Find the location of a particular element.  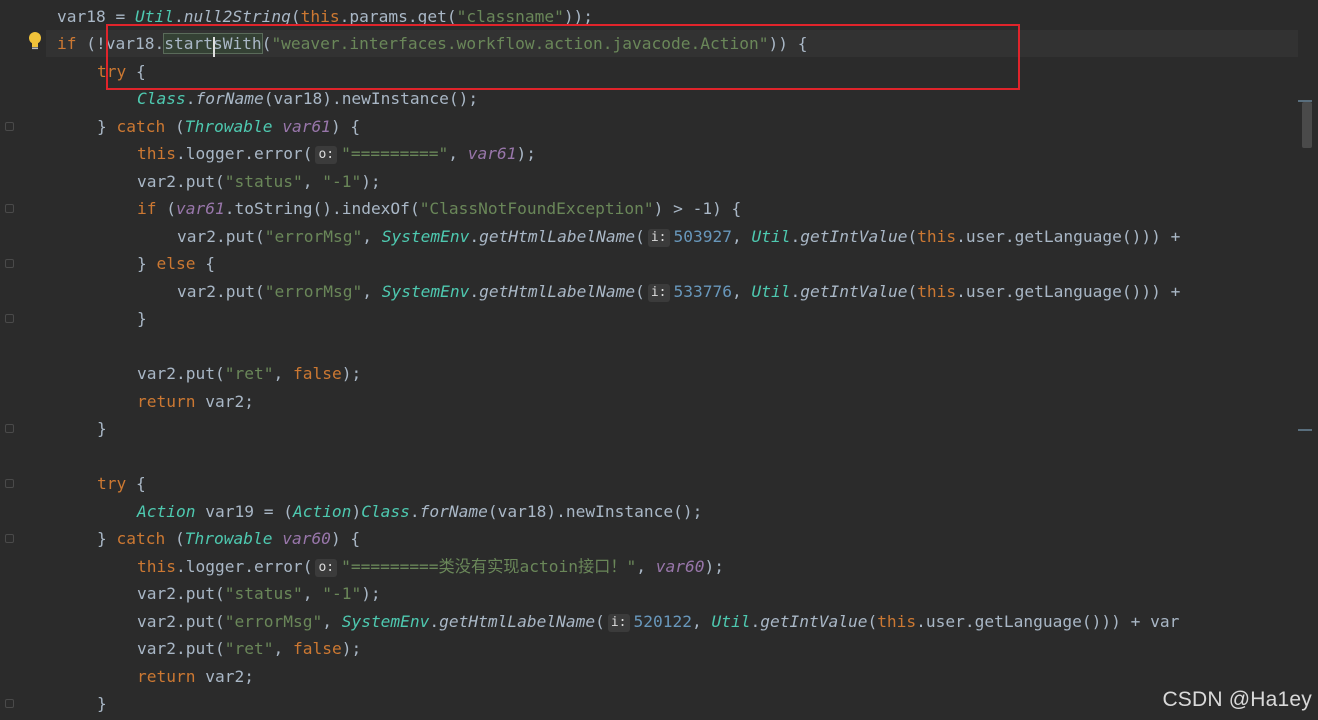

vertical-scrollbar is located at coordinates (1307, 125).